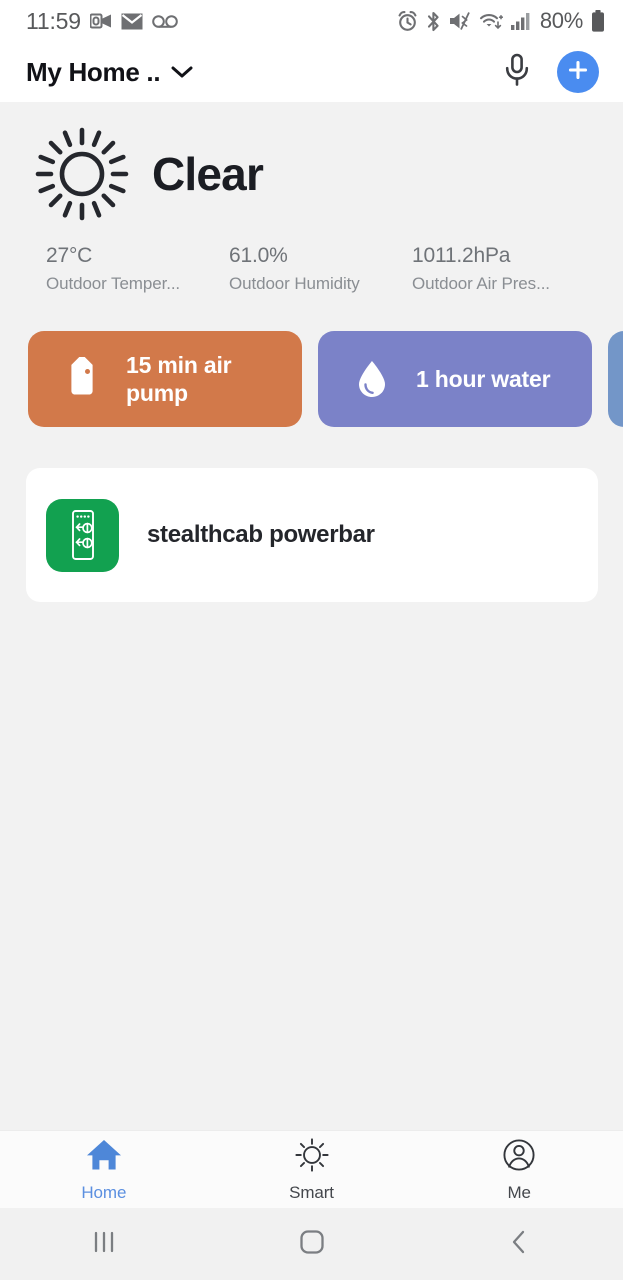  I want to click on scene-carousel: 15 min air pump 1 hour water, so click(311, 379).